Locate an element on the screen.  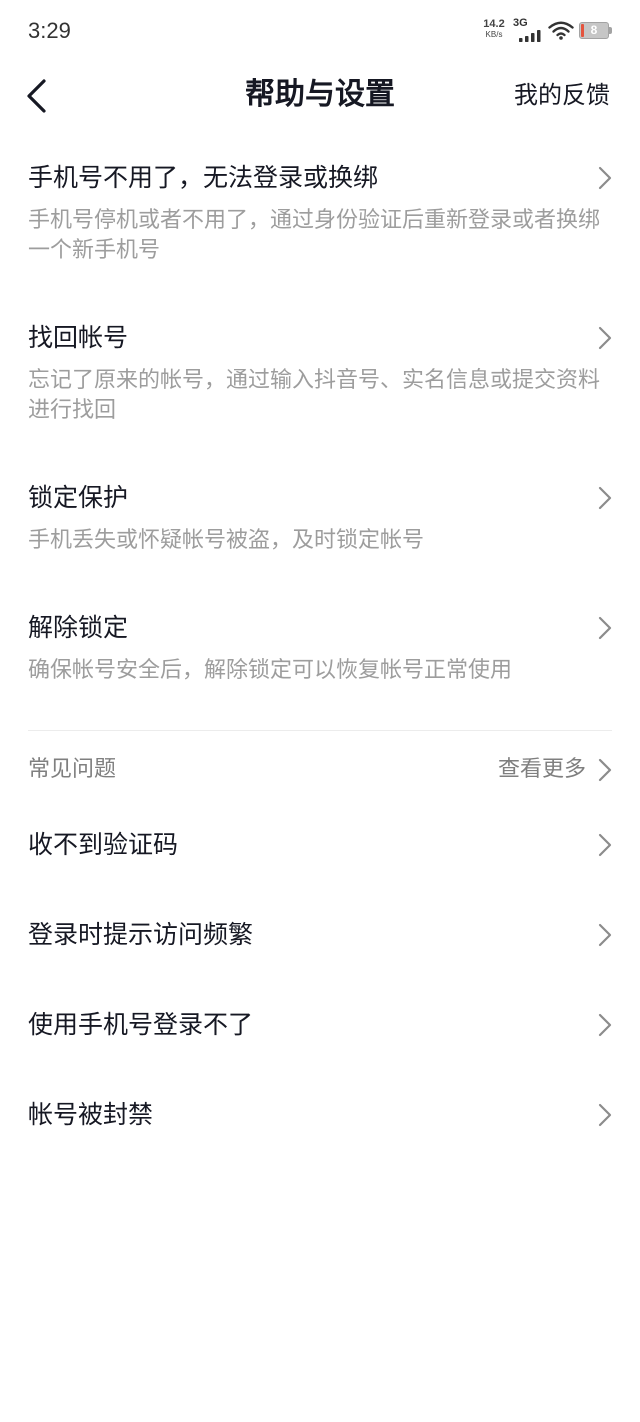
list-item-title: 解除锁定 is located at coordinates (78, 627).